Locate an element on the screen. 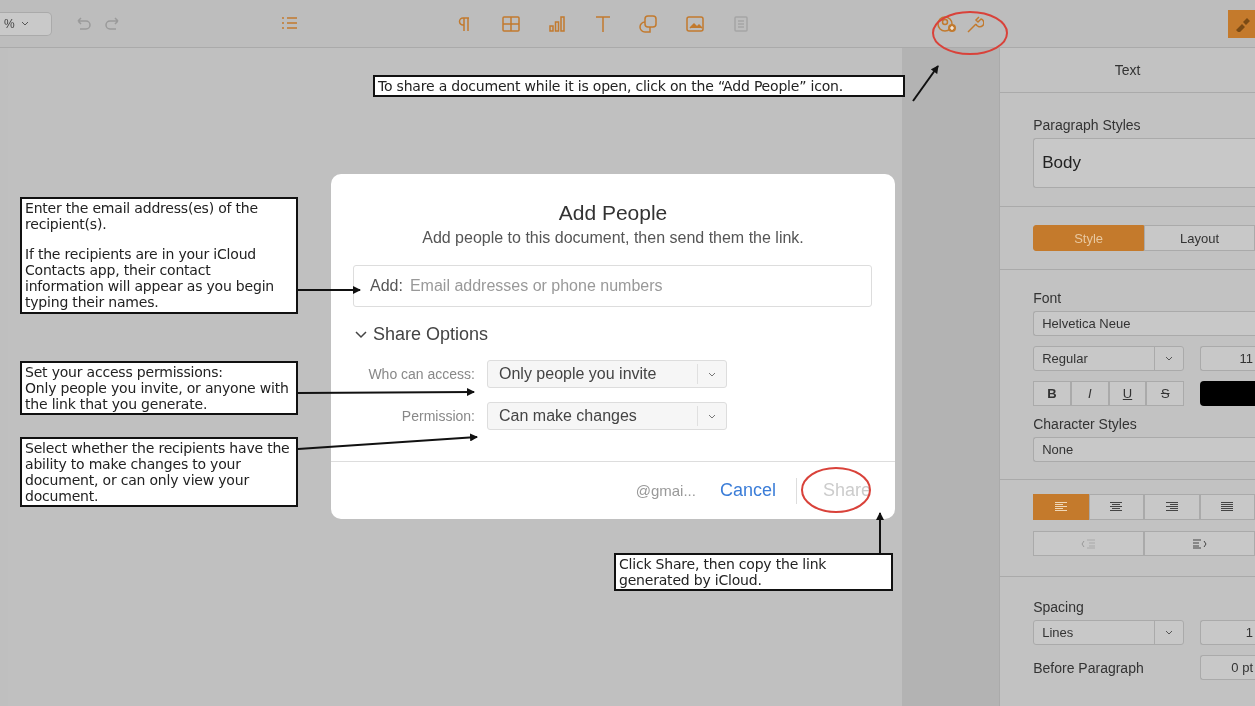 The width and height of the screenshot is (1255, 706). align-right-icon is located at coordinates (1171, 507).